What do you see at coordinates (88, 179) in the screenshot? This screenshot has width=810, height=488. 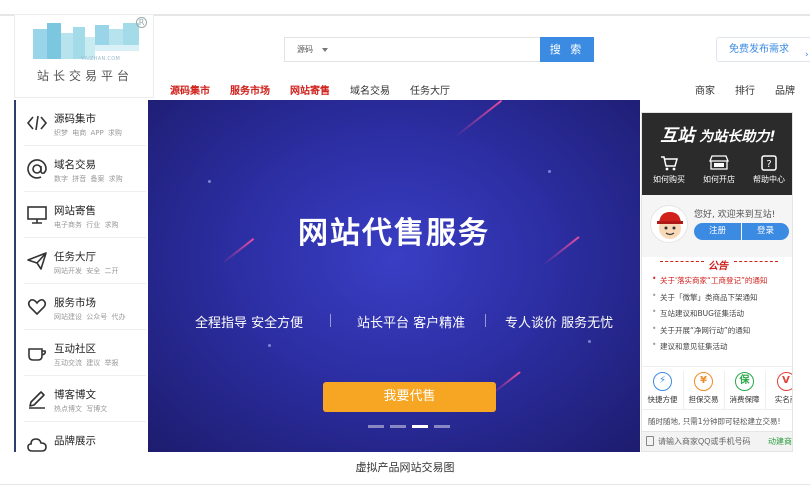 I see `sidebar-item-sub: 数字 拼音 备案 求购` at bounding box center [88, 179].